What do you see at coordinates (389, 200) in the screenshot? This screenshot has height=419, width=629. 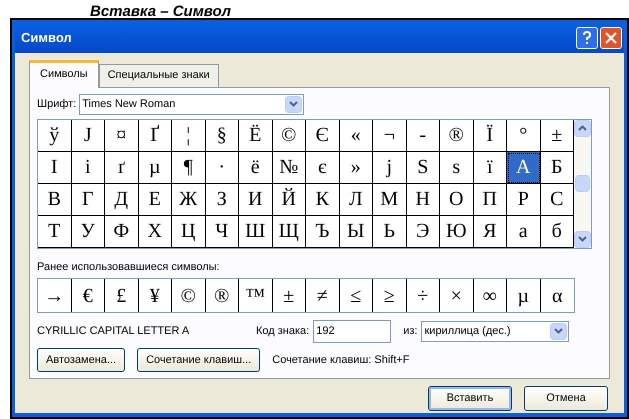 I see `symbol-cell: М` at bounding box center [389, 200].